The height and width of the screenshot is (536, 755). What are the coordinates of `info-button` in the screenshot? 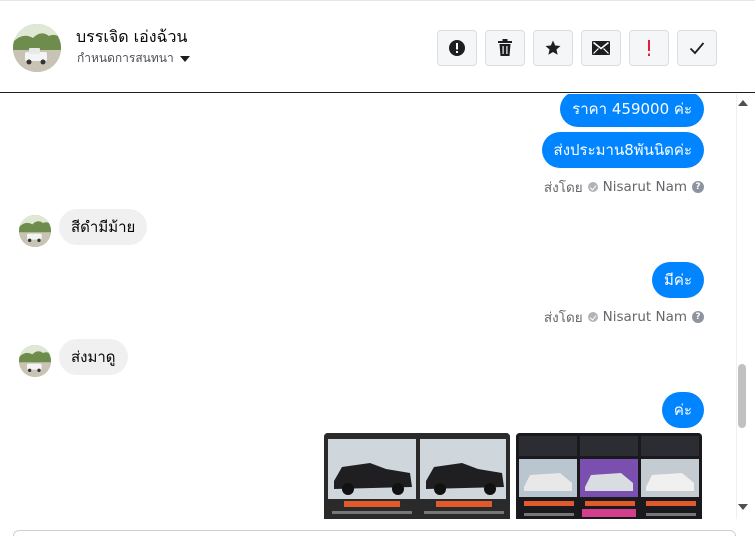 It's located at (457, 48).